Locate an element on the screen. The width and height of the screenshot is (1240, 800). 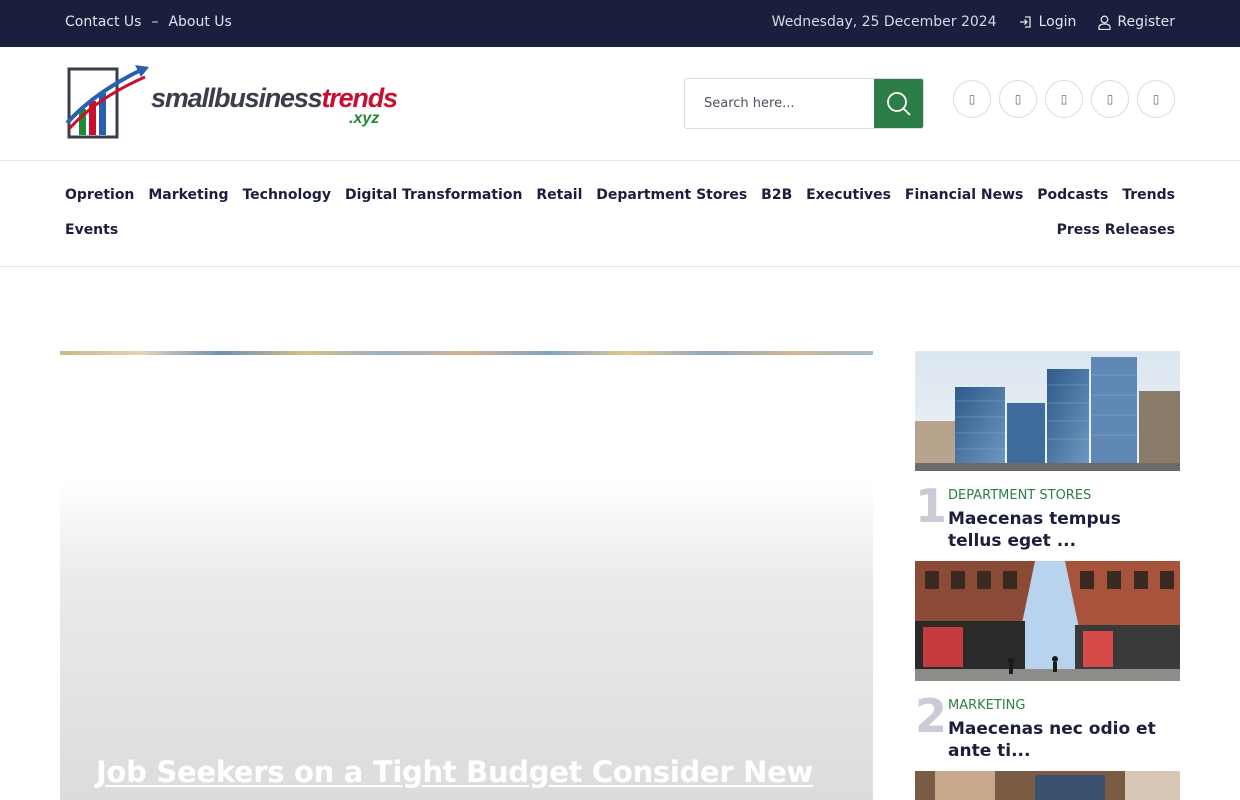
logo-tld: .xyz is located at coordinates (364, 118).